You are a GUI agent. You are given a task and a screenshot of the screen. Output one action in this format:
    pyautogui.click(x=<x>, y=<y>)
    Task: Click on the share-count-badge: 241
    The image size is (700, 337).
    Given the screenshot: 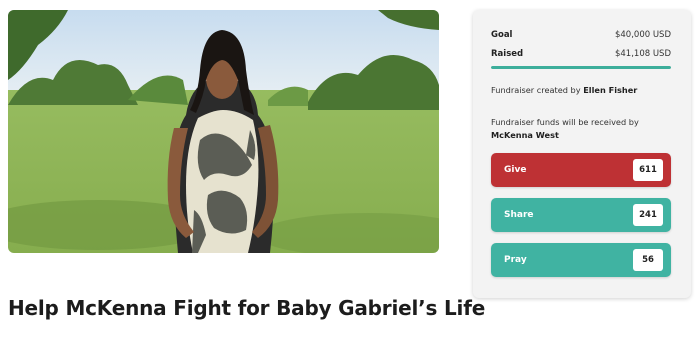 What is the action you would take?
    pyautogui.click(x=648, y=215)
    